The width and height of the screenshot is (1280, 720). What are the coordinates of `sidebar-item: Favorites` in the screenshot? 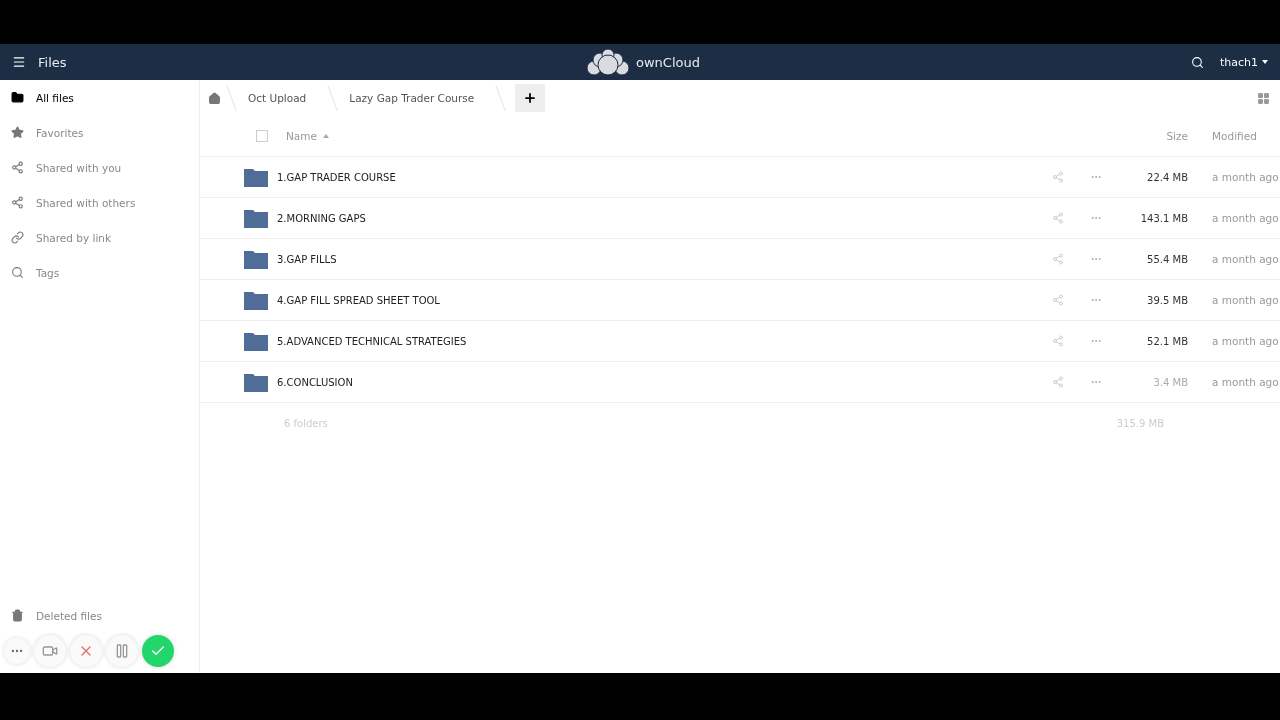 It's located at (99, 132).